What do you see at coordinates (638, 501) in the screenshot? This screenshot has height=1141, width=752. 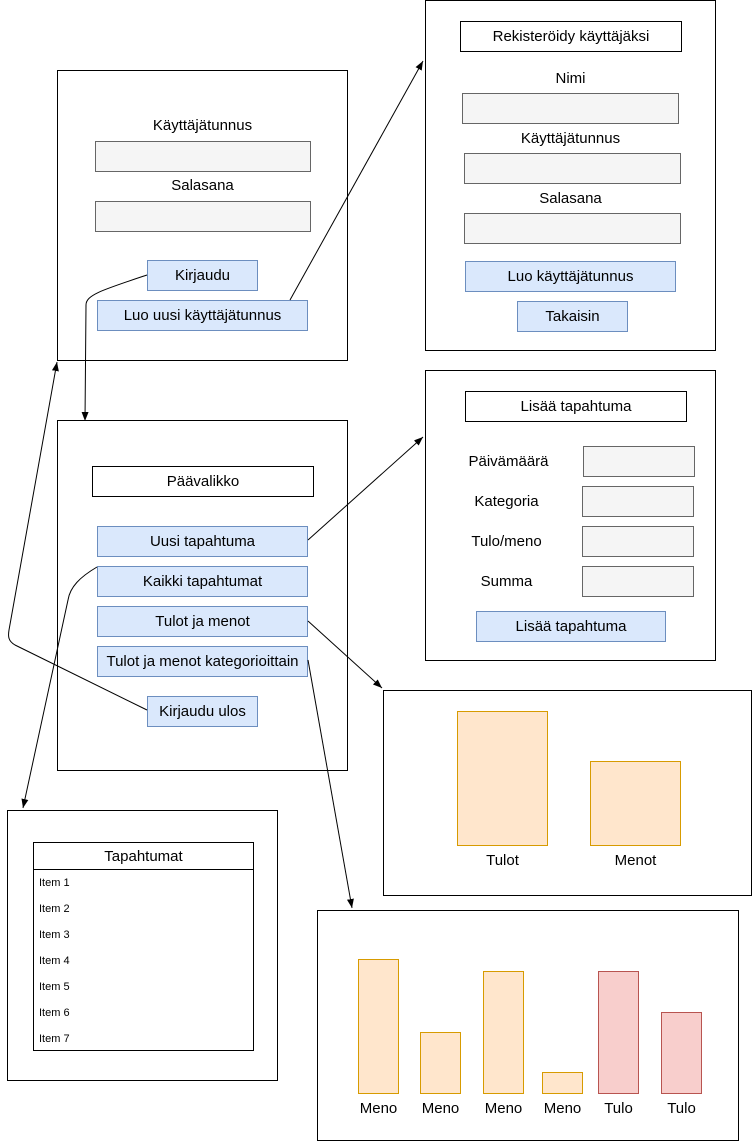 I see `category-field` at bounding box center [638, 501].